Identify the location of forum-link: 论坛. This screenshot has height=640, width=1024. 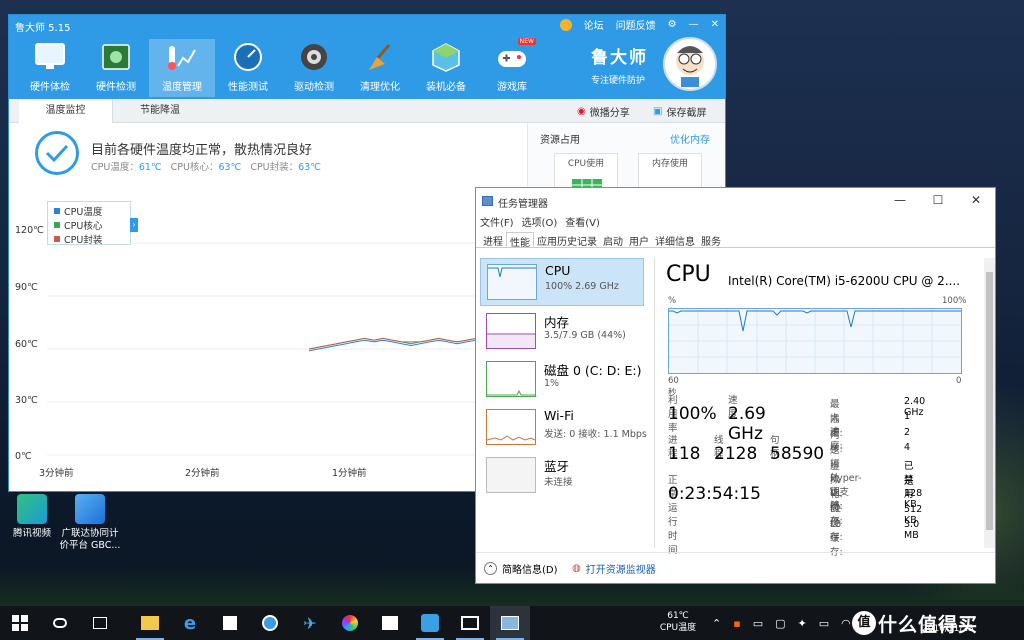
(594, 24).